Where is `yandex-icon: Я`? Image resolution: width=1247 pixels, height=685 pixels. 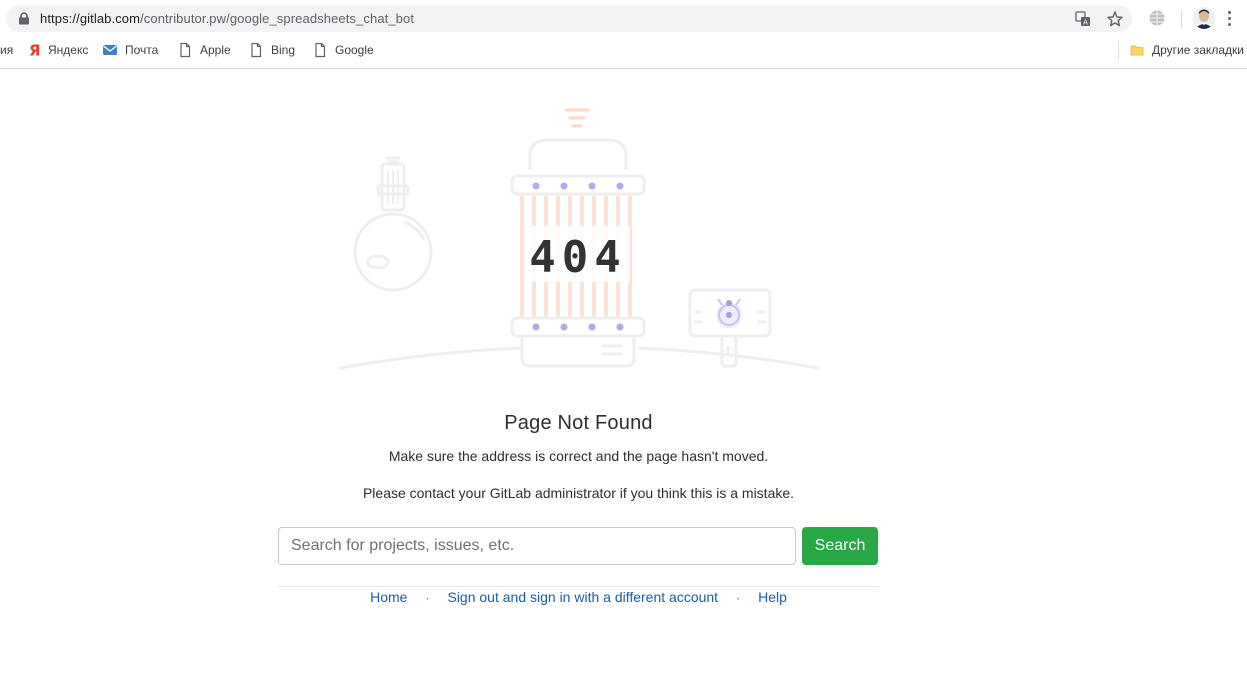 yandex-icon: Я is located at coordinates (33, 51).